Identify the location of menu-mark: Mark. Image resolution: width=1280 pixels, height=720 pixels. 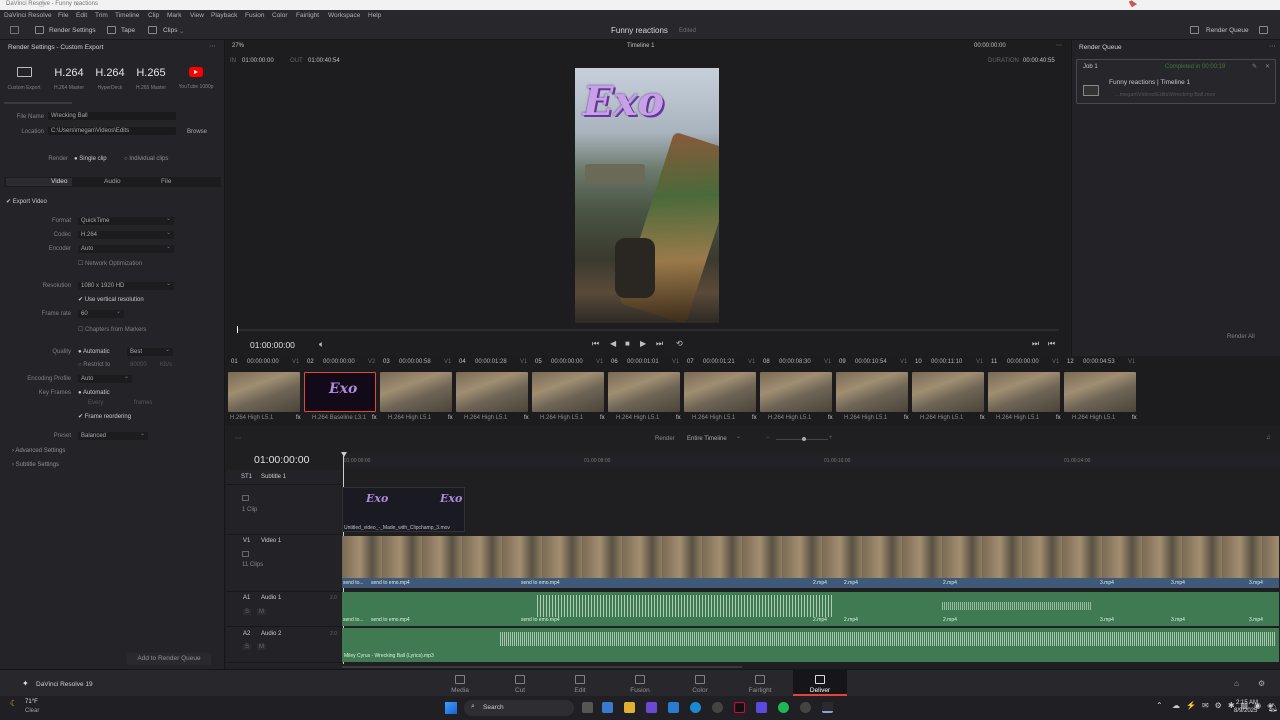
(174, 15).